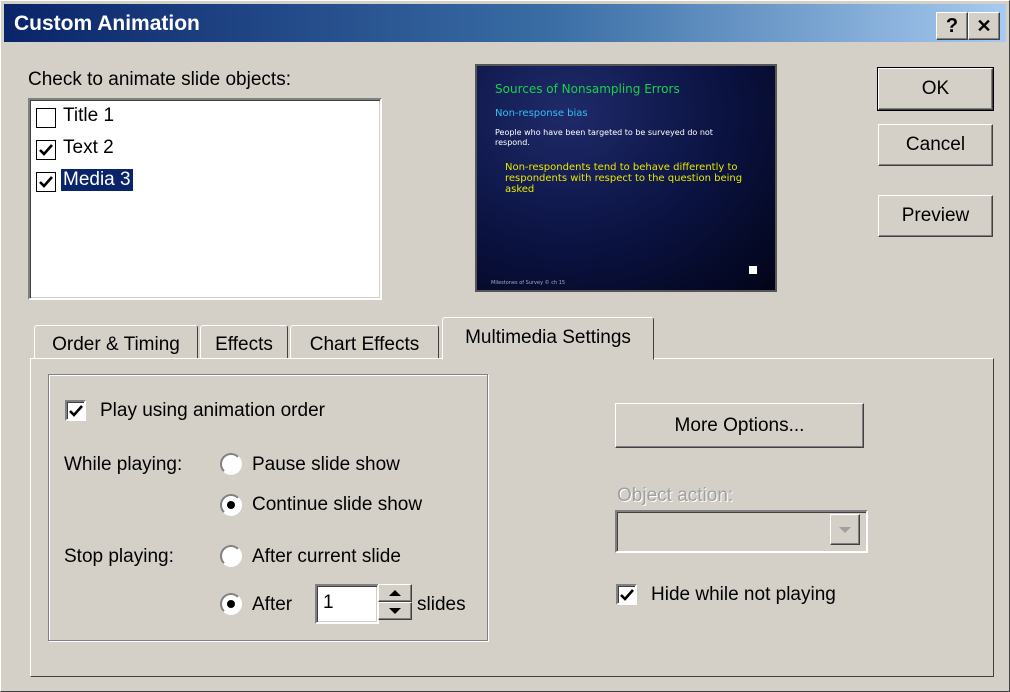  I want to click on media-3-checkbox, so click(46, 182).